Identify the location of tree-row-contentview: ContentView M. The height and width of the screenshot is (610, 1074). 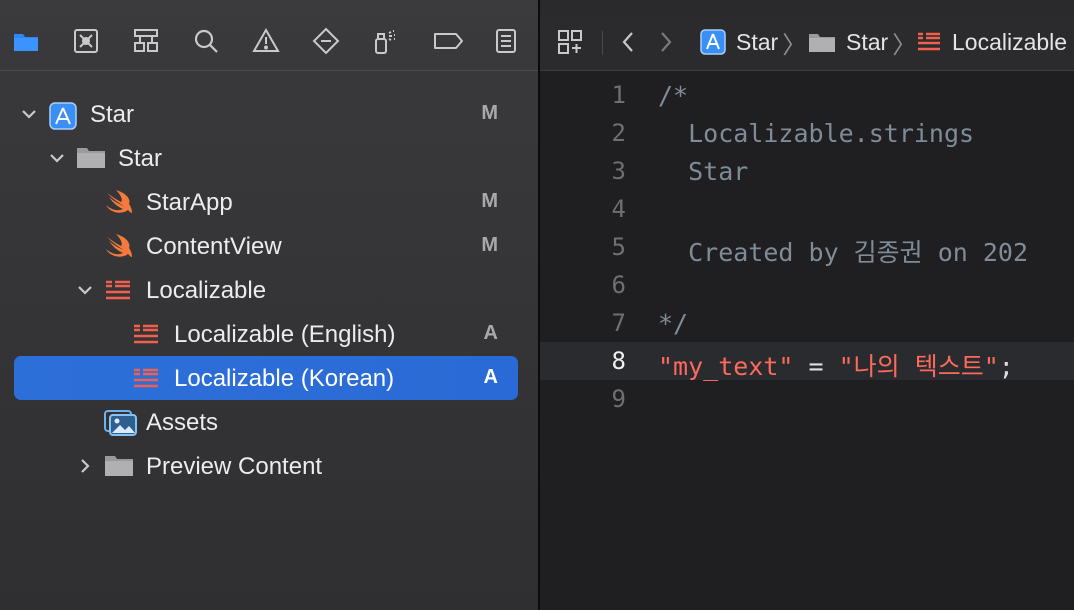
(266, 246).